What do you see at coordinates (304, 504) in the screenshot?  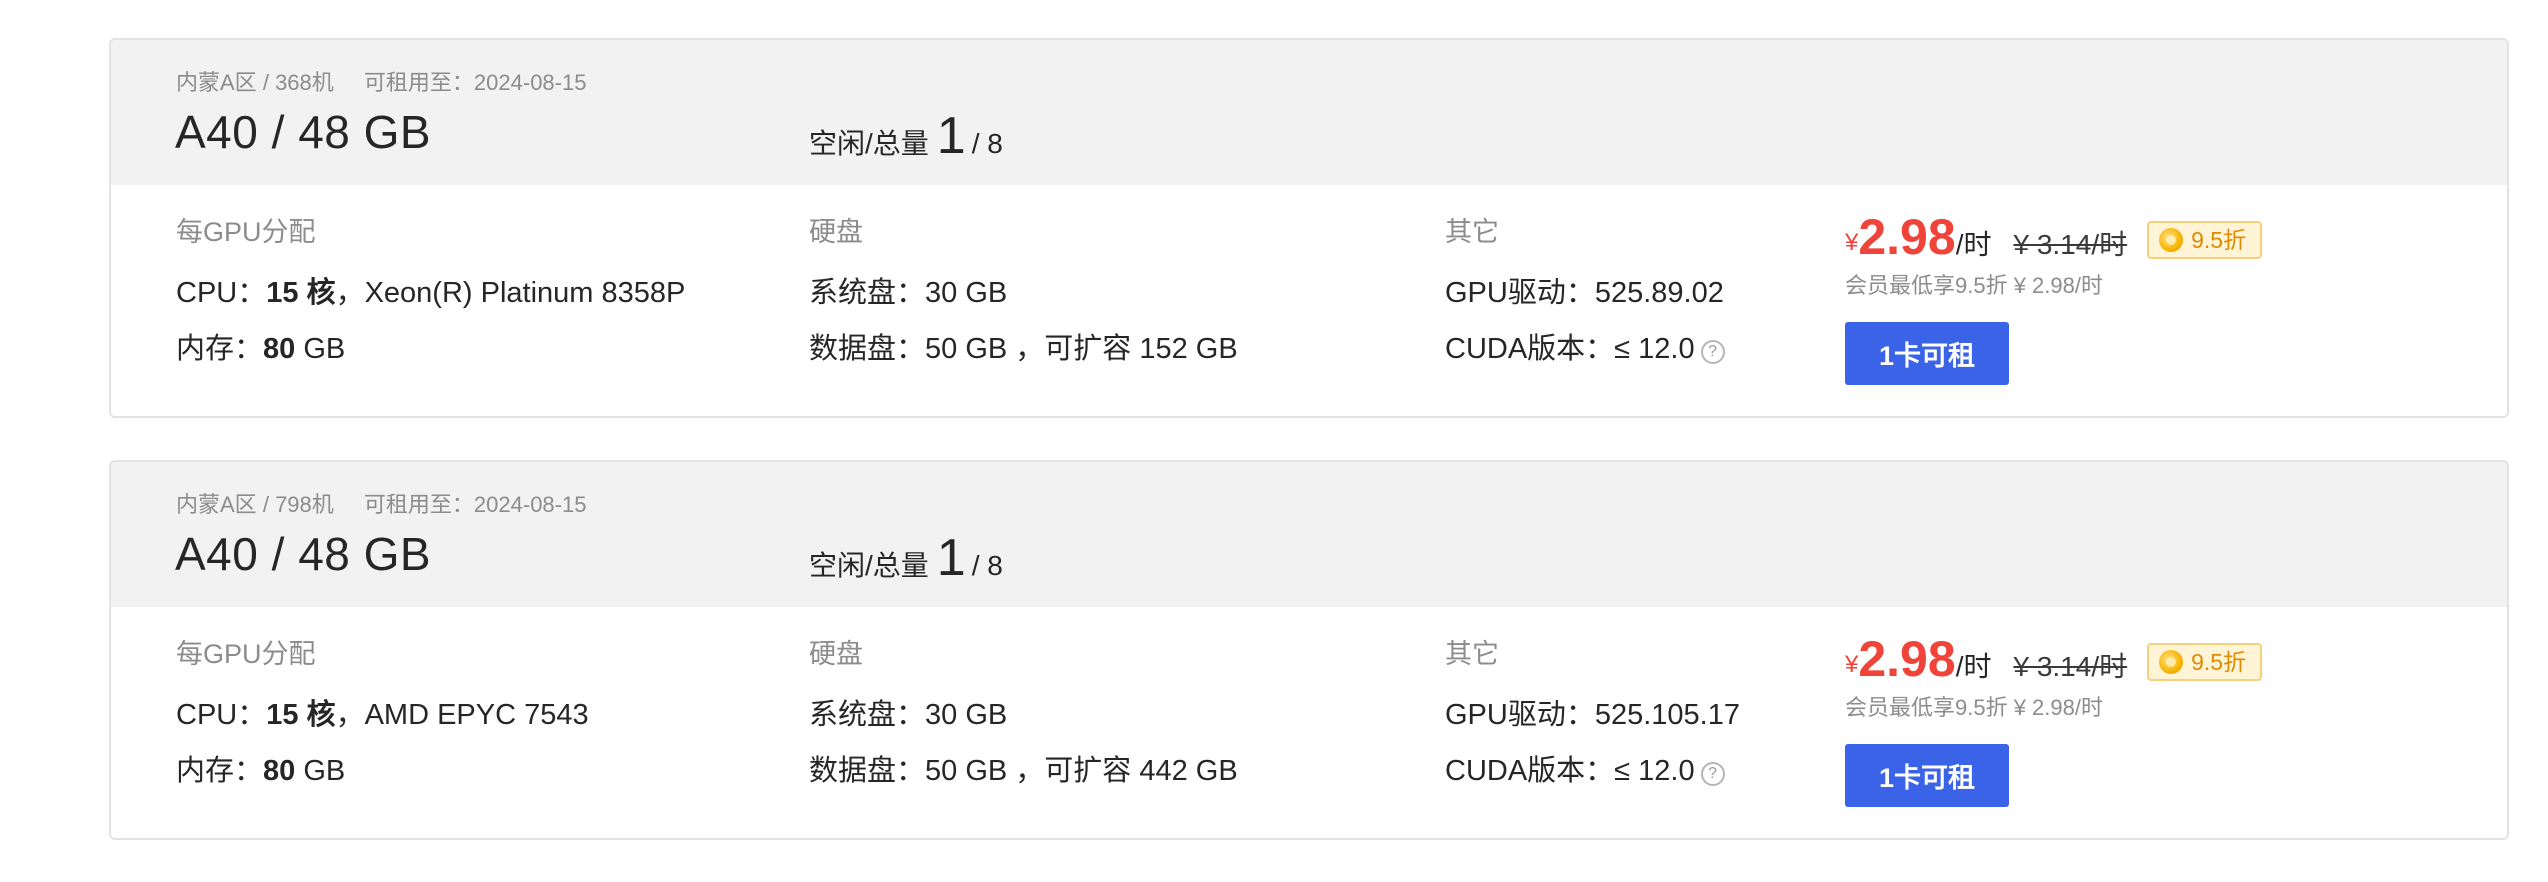 I see `machine-label: 798机` at bounding box center [304, 504].